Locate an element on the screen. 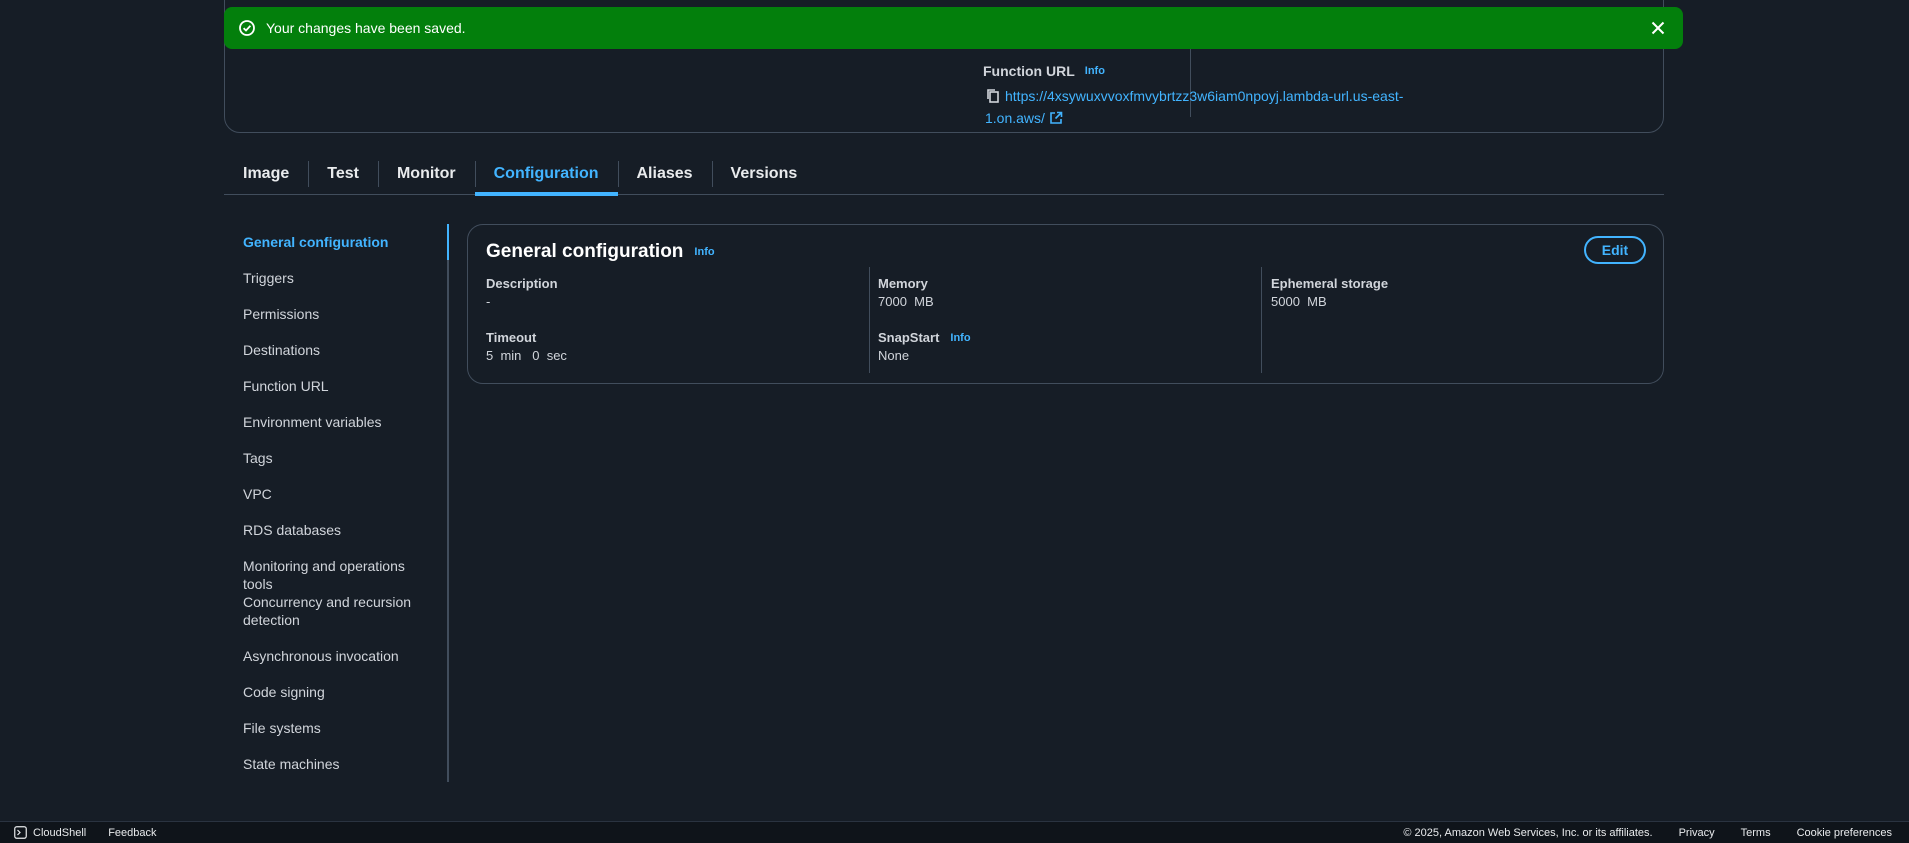  copy-icon is located at coordinates (993, 96).